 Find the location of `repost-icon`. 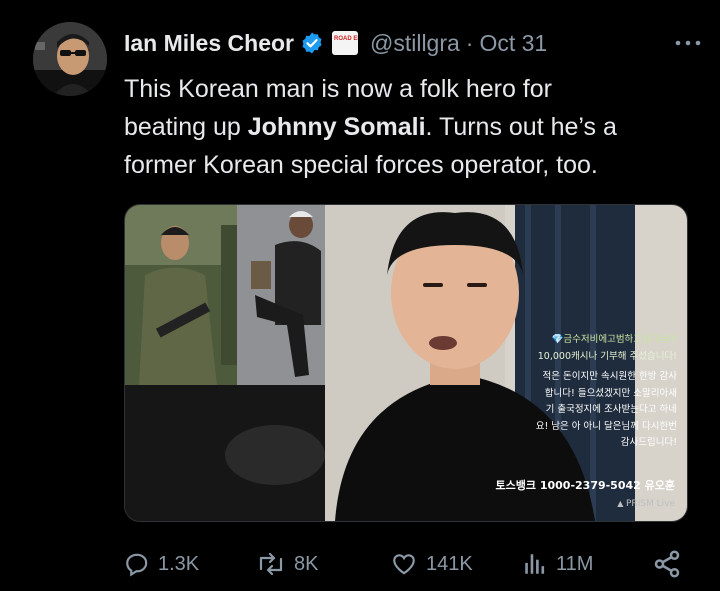

repost-icon is located at coordinates (271, 564).